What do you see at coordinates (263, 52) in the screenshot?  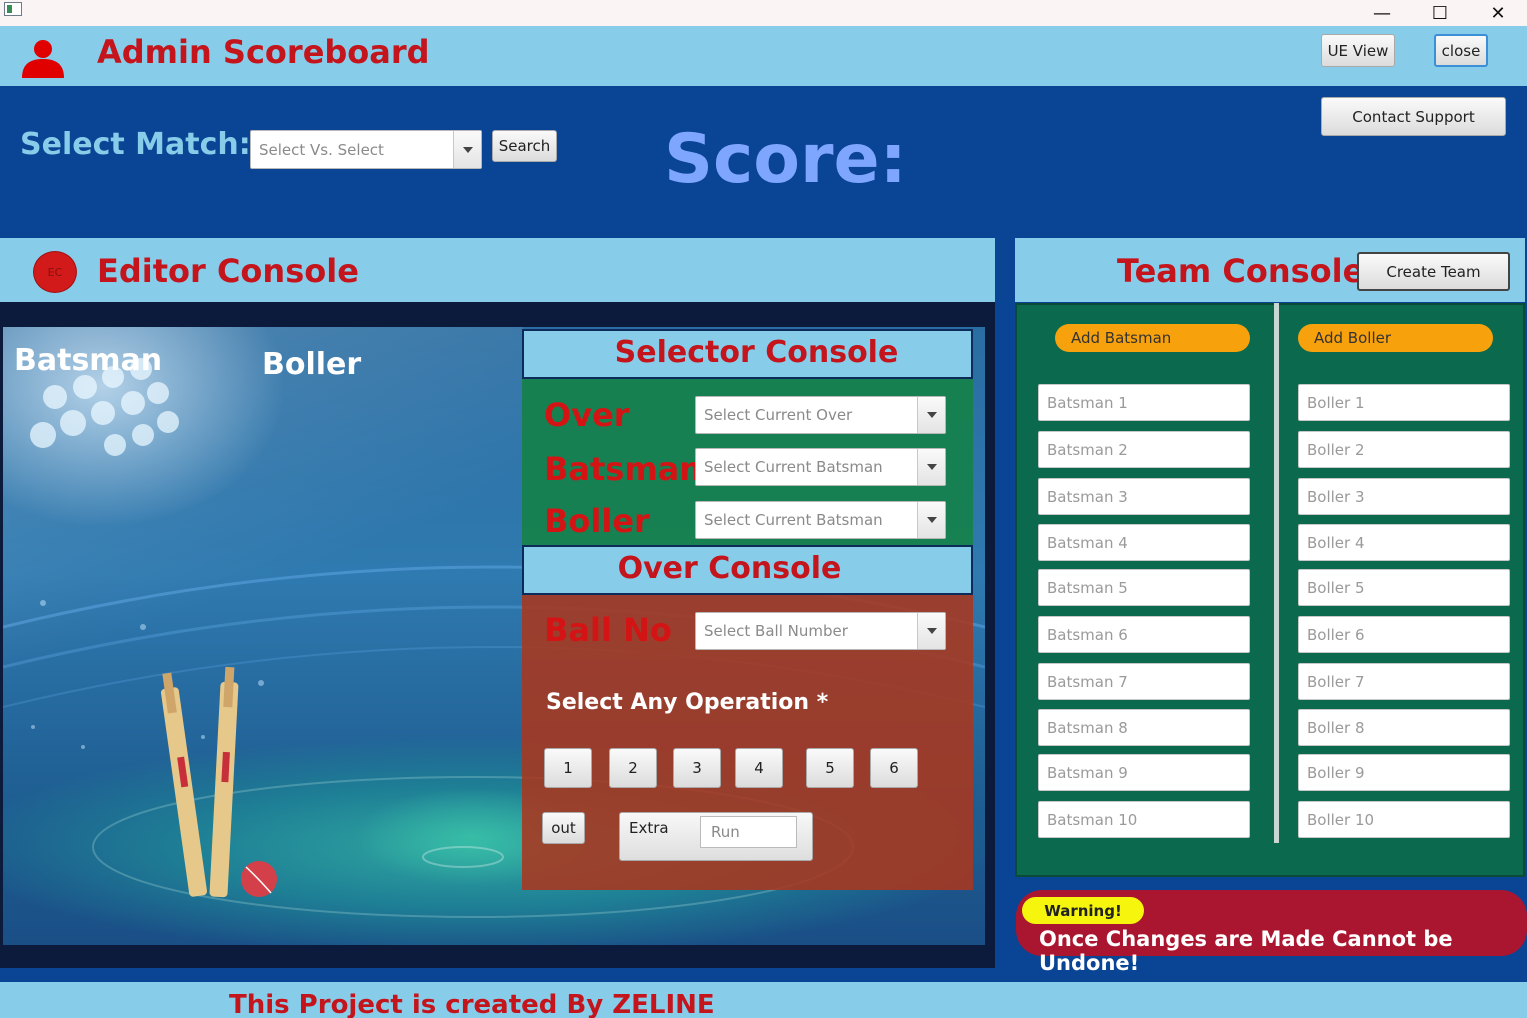 I see `app-title: Admin Scoreboard` at bounding box center [263, 52].